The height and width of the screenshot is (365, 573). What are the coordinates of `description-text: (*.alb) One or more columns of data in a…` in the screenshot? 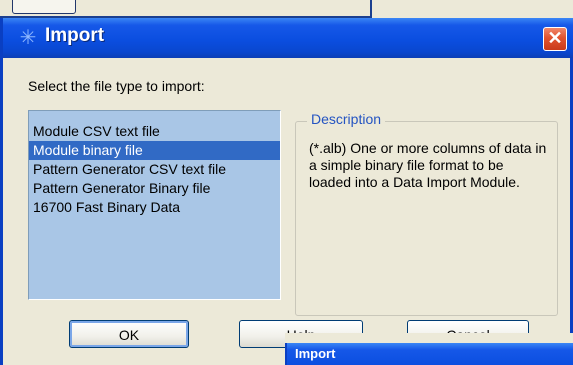 It's located at (428, 165).